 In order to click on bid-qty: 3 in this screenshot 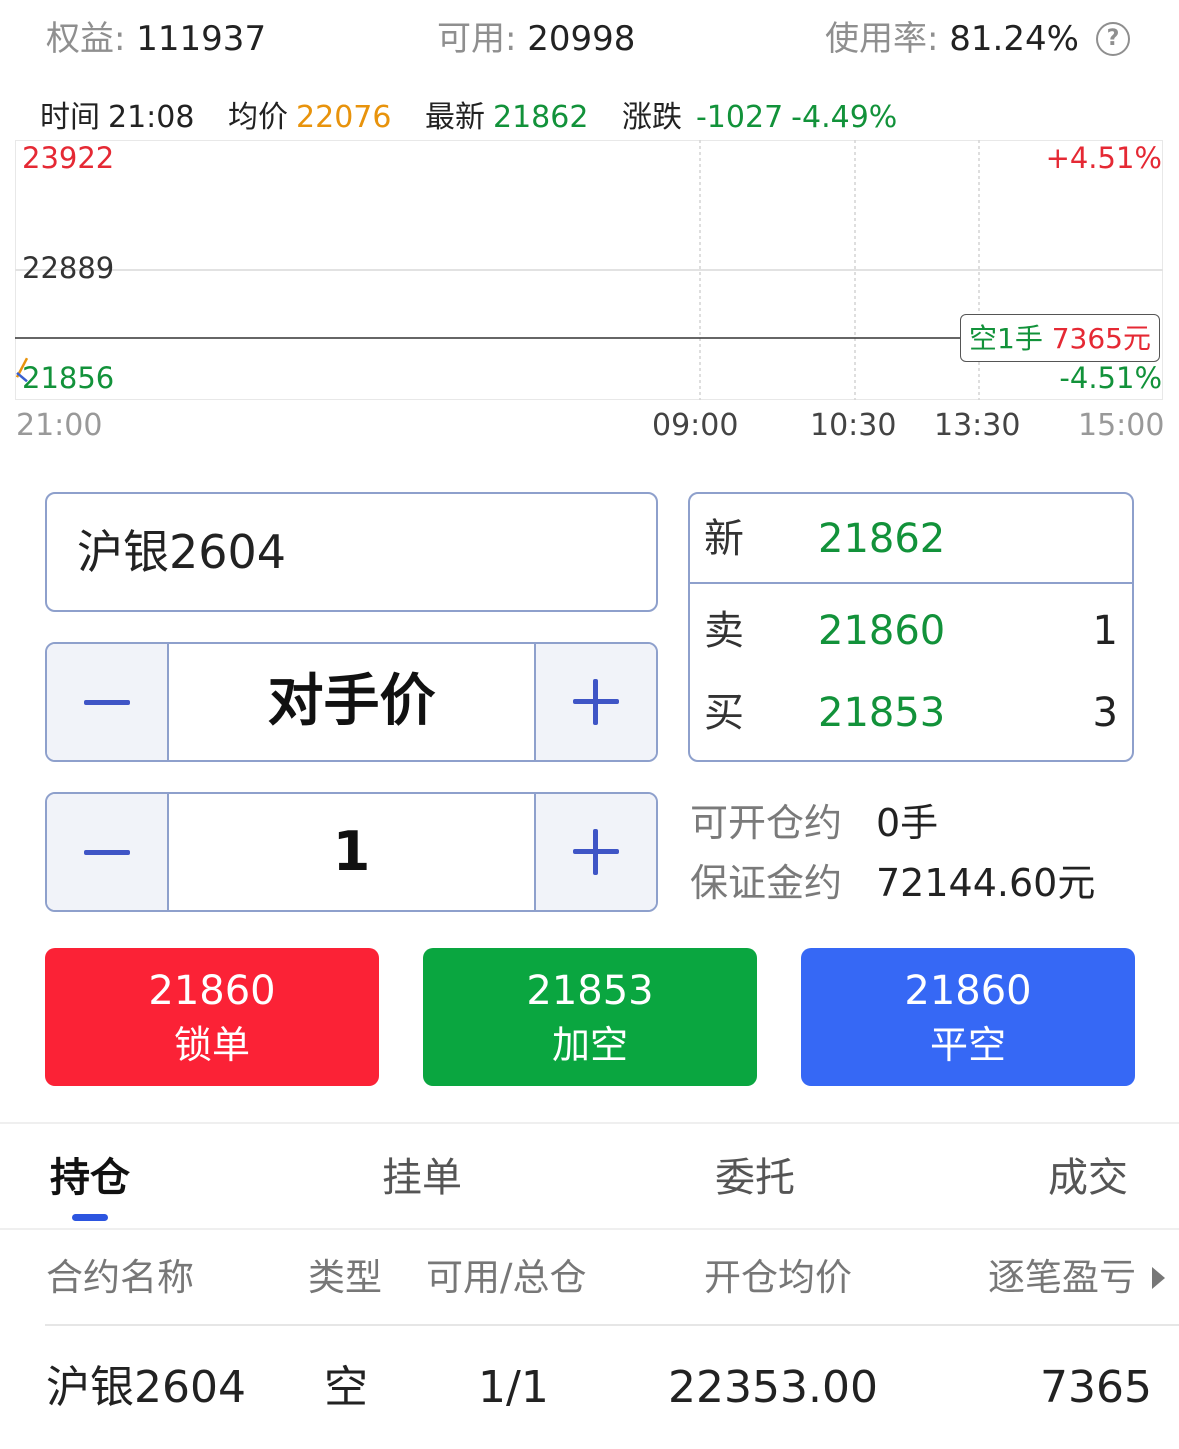, I will do `click(1105, 713)`.